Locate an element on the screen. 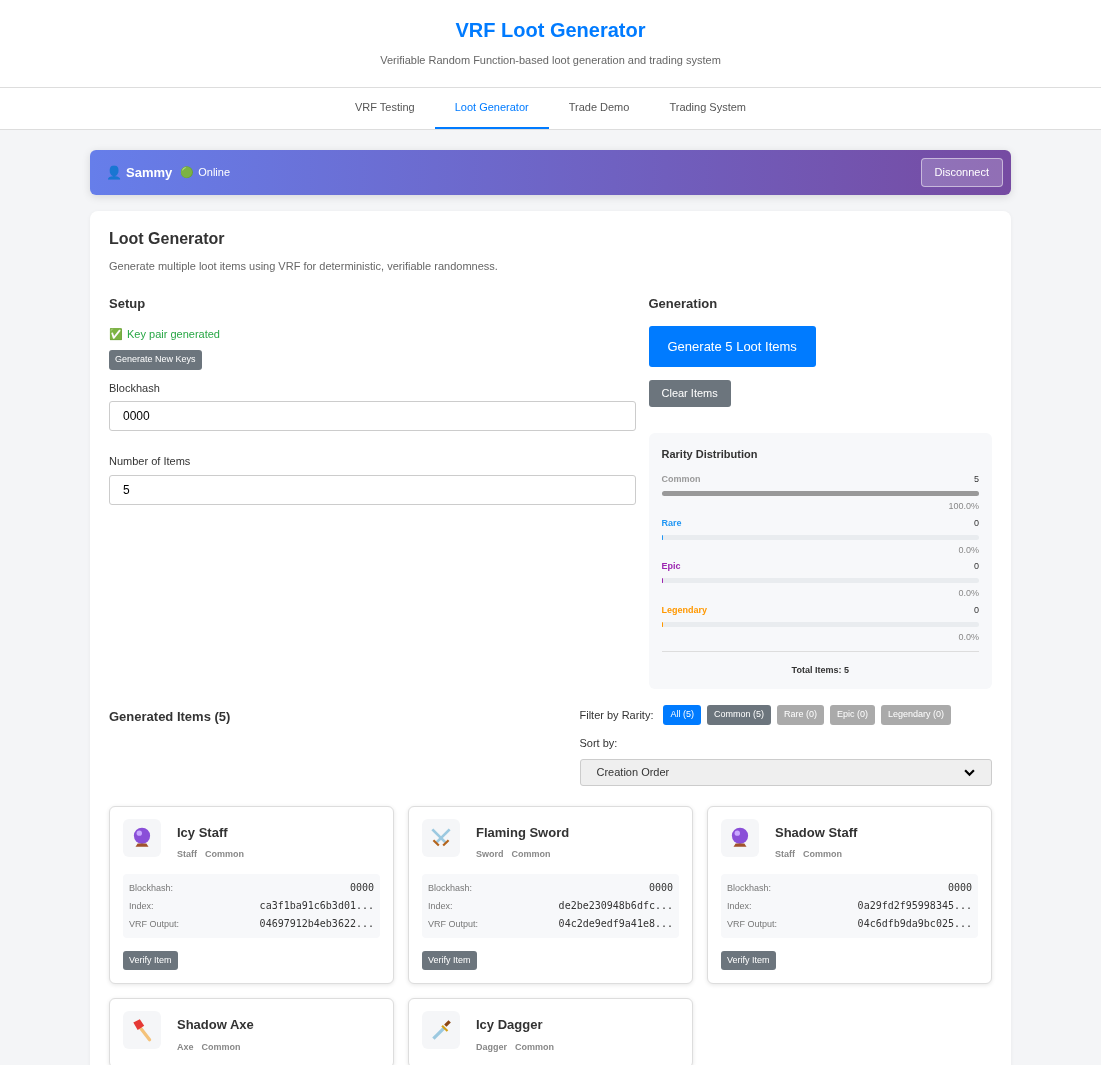 Image resolution: width=1101 pixels, height=1065 pixels. item-type: Axe is located at coordinates (185, 1047).